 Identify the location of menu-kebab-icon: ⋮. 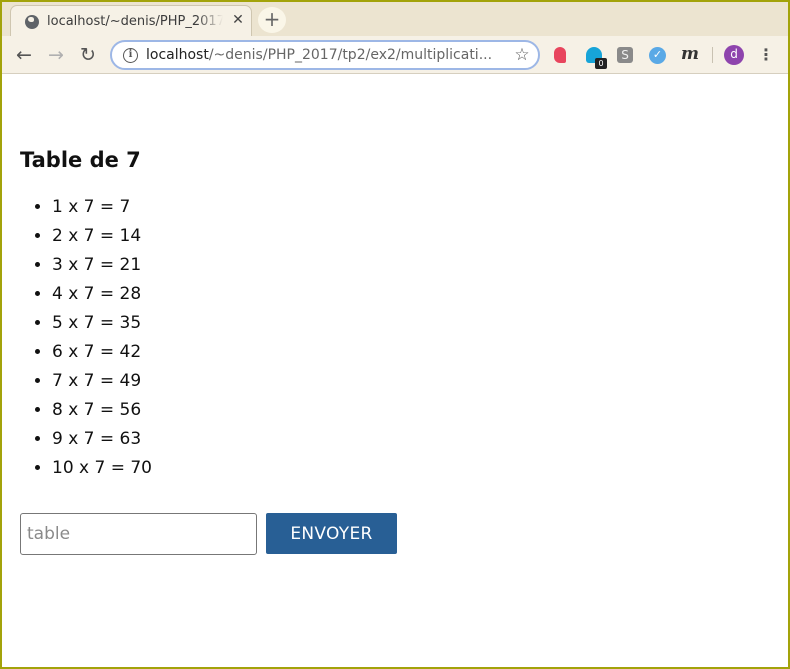
(766, 55).